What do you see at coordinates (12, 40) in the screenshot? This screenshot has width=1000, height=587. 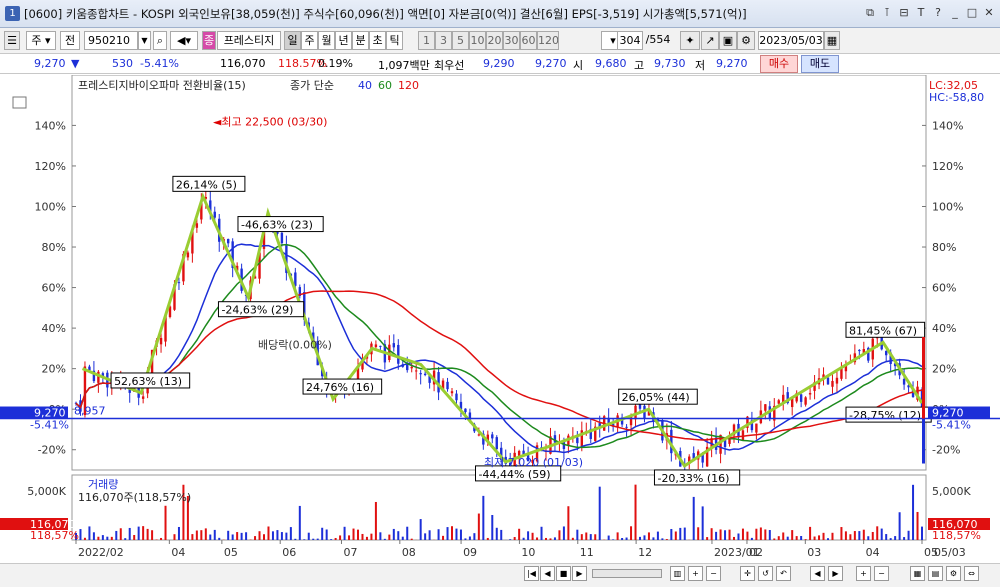 I see `menu-icon: ☰` at bounding box center [12, 40].